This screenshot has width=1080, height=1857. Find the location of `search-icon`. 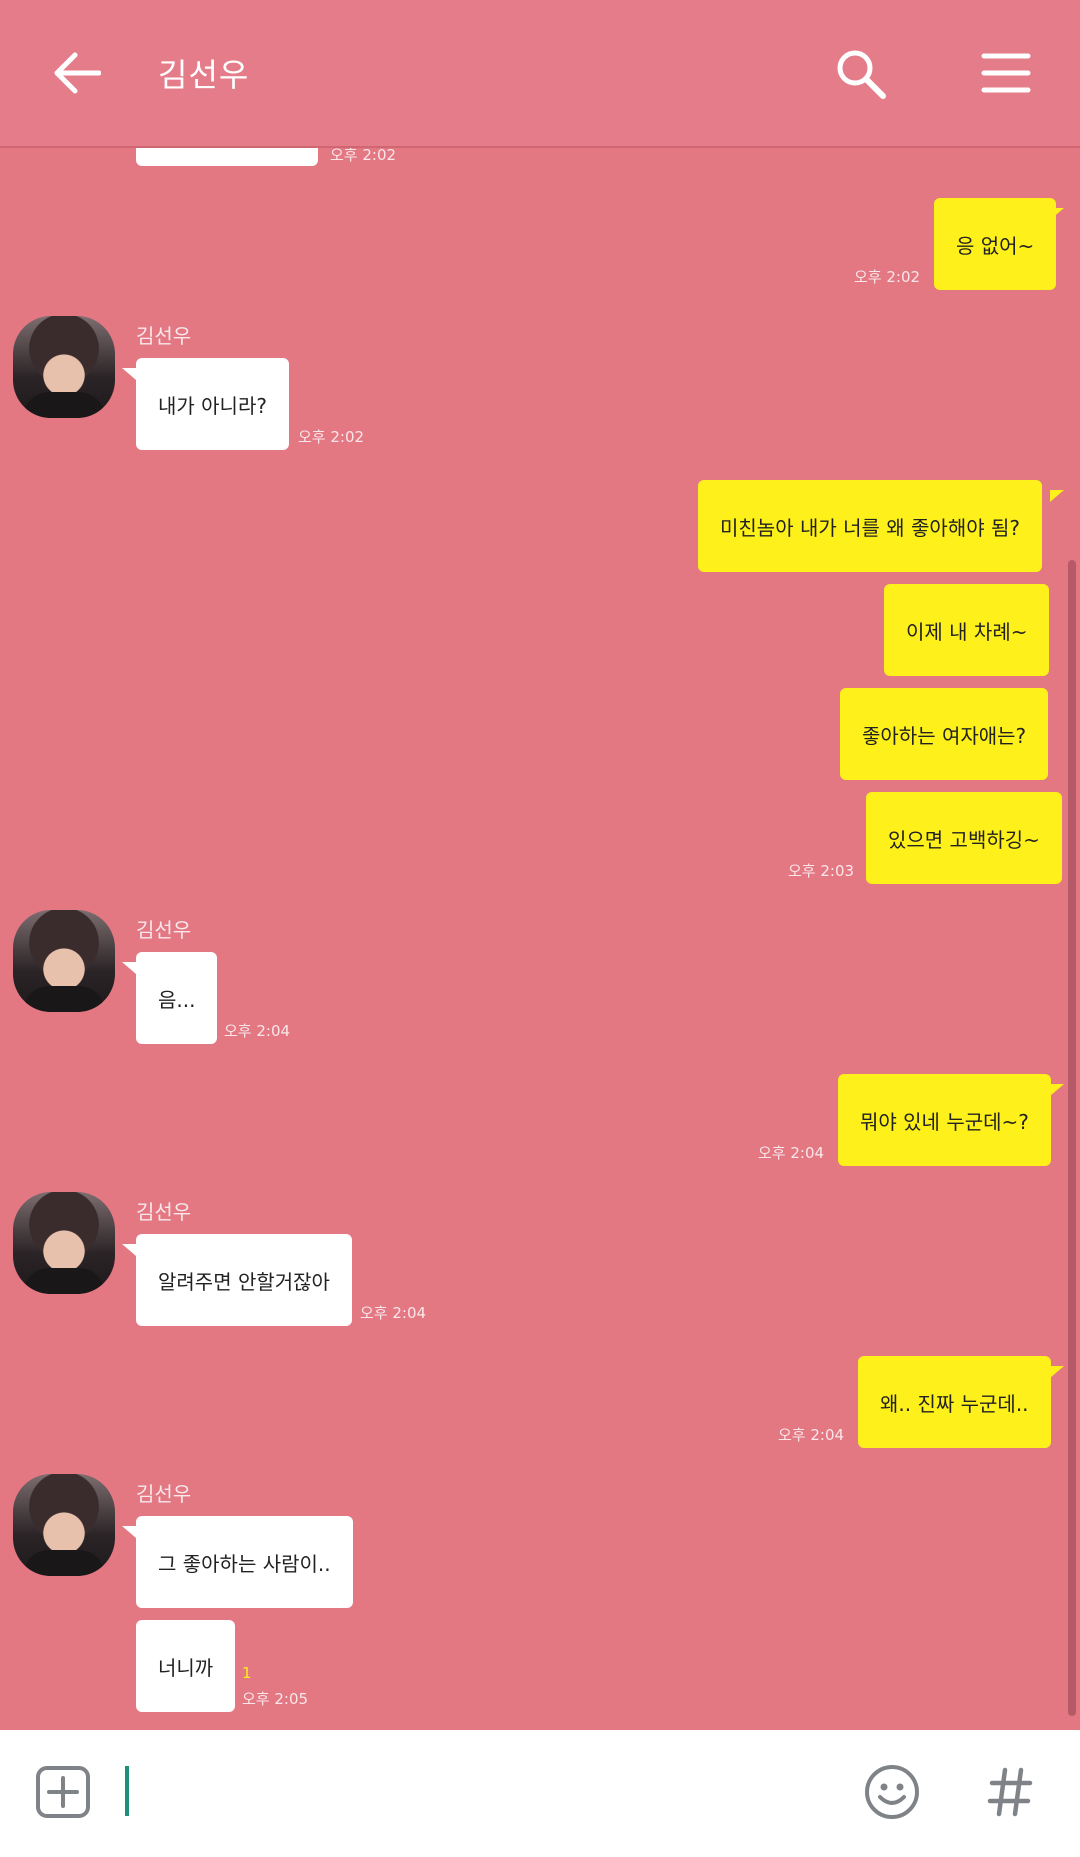

search-icon is located at coordinates (861, 74).